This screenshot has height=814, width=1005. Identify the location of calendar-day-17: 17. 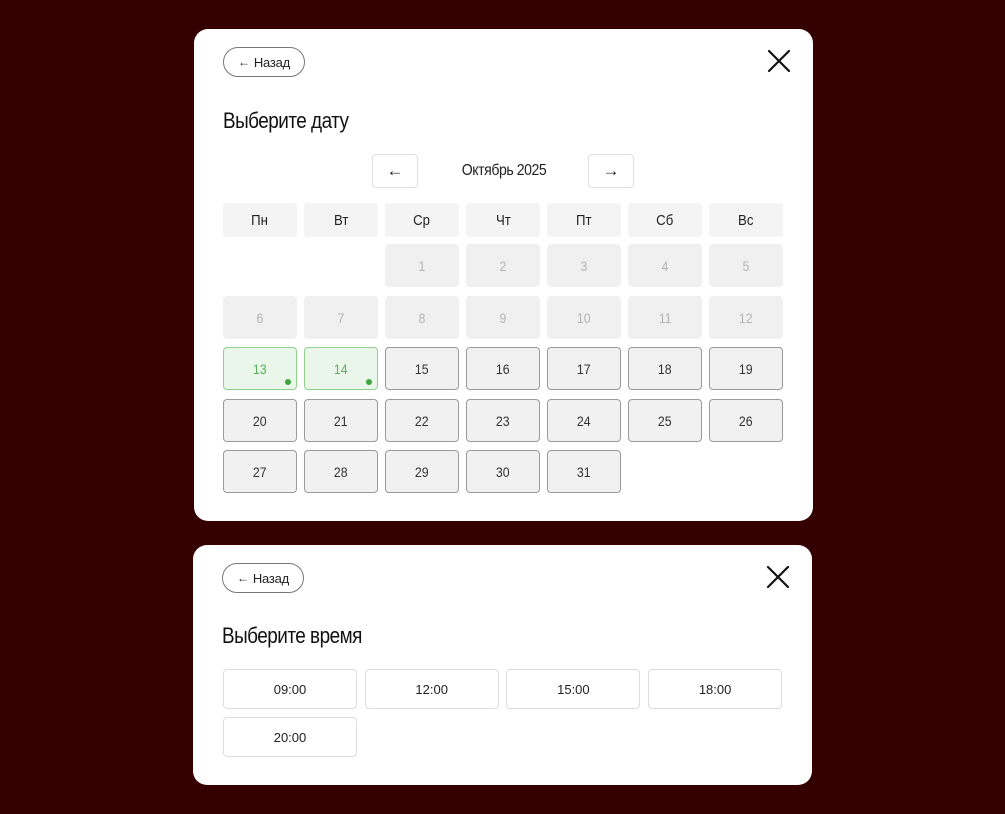
(584, 368).